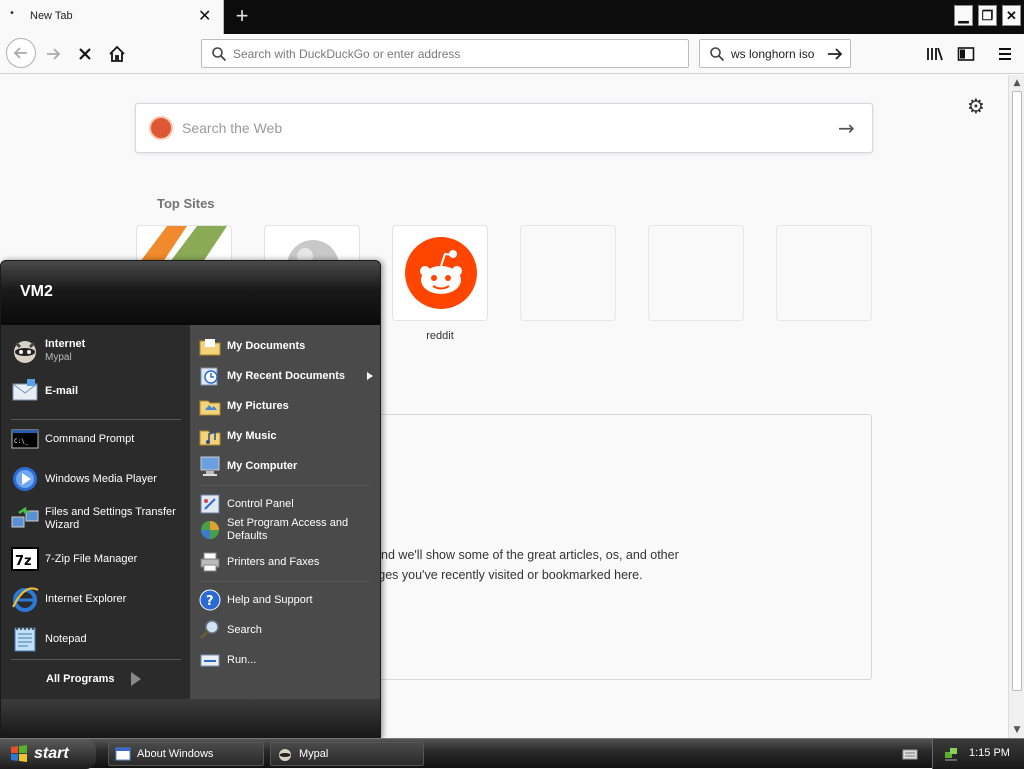 Image resolution: width=1024 pixels, height=769 pixels. I want to click on stop-button, so click(85, 54).